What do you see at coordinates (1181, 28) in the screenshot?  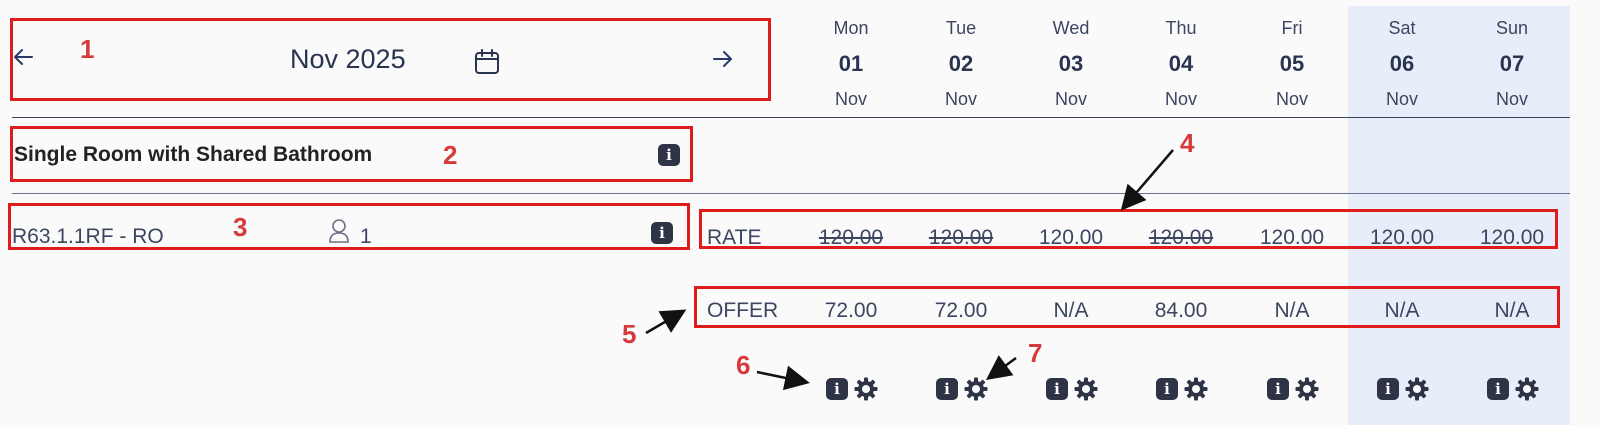 I see `day-name: Thu` at bounding box center [1181, 28].